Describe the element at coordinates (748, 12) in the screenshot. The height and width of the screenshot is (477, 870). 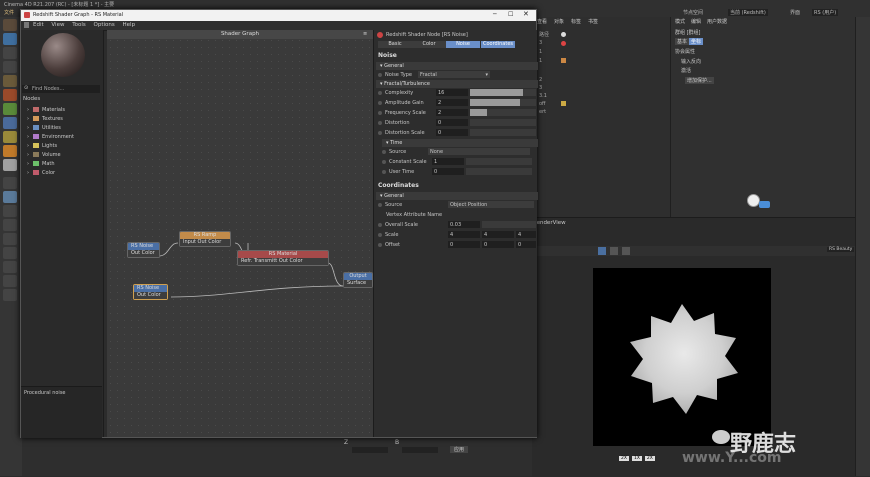
I see `node-space-select: 当前 (Redshift)` at that location.